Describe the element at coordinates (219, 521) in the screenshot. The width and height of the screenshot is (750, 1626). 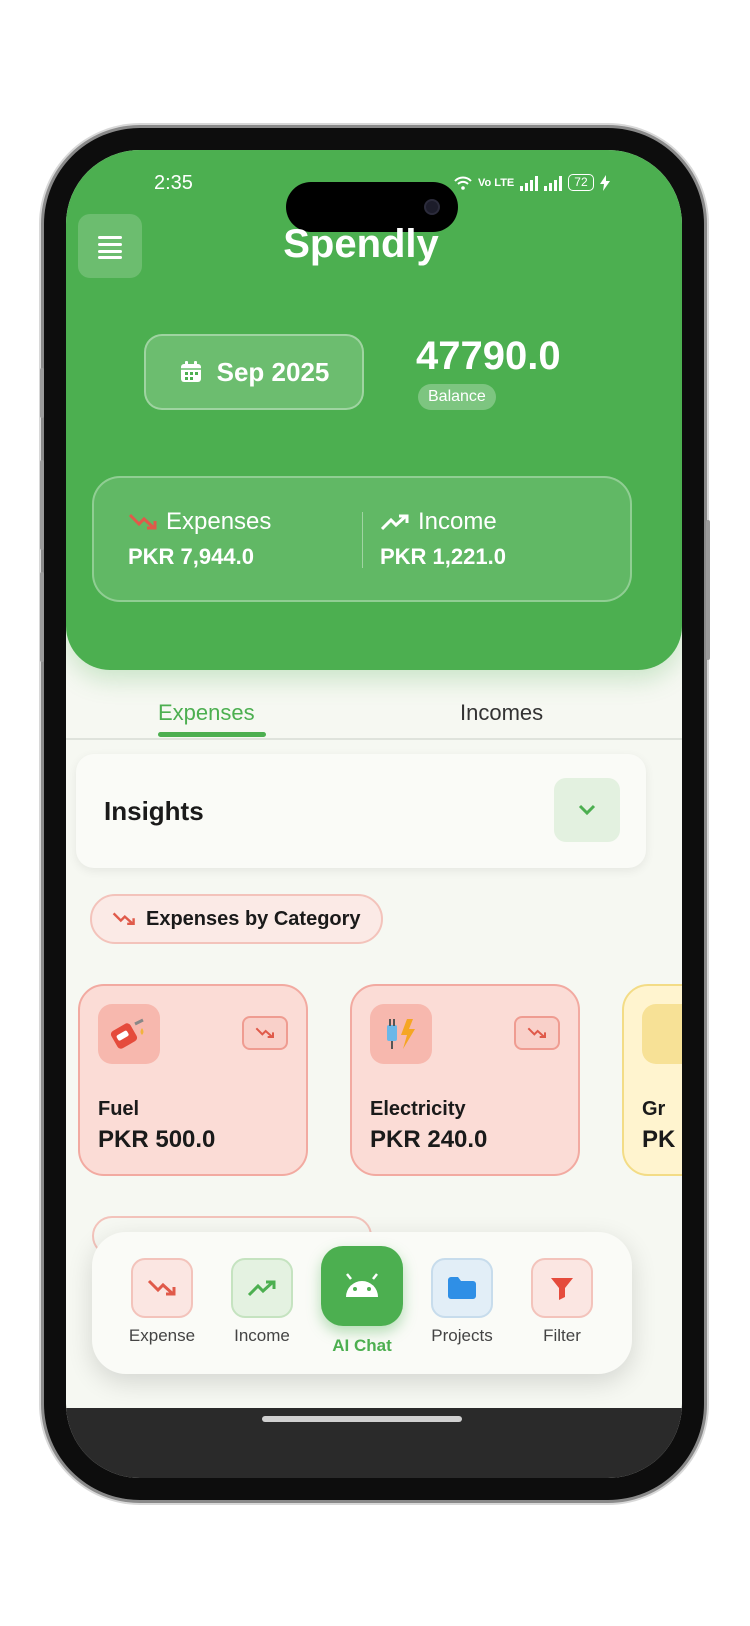
I see `expenses-summary-label: Expenses` at that location.